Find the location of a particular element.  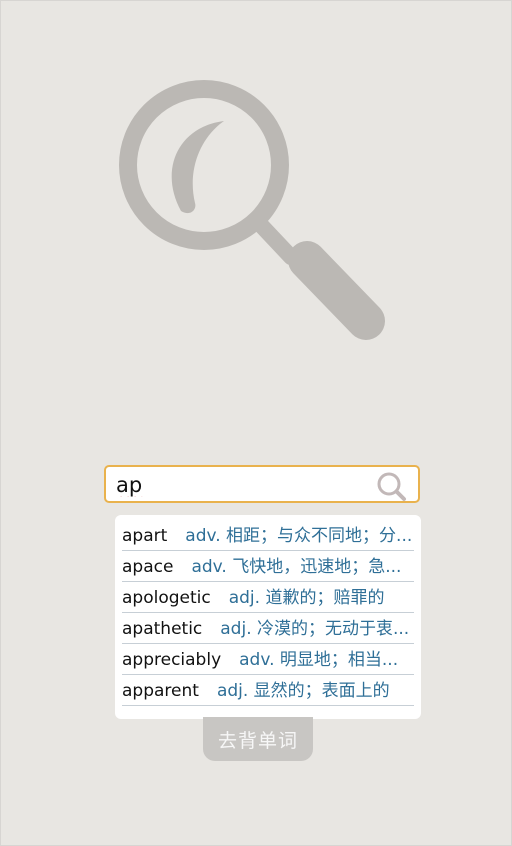

search-box is located at coordinates (262, 484).